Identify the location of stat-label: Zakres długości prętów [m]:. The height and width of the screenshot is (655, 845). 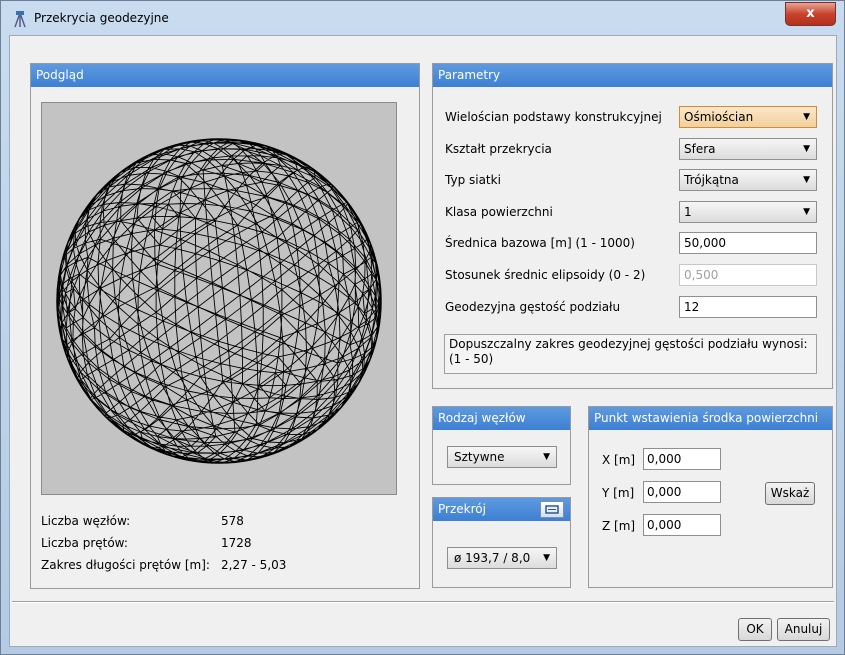
(125, 565).